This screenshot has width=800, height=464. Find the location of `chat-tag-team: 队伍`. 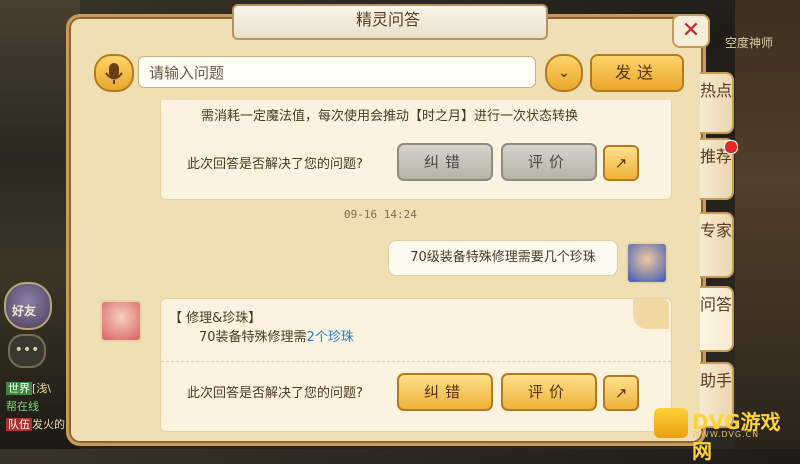

chat-tag-team: 队伍 is located at coordinates (19, 424).